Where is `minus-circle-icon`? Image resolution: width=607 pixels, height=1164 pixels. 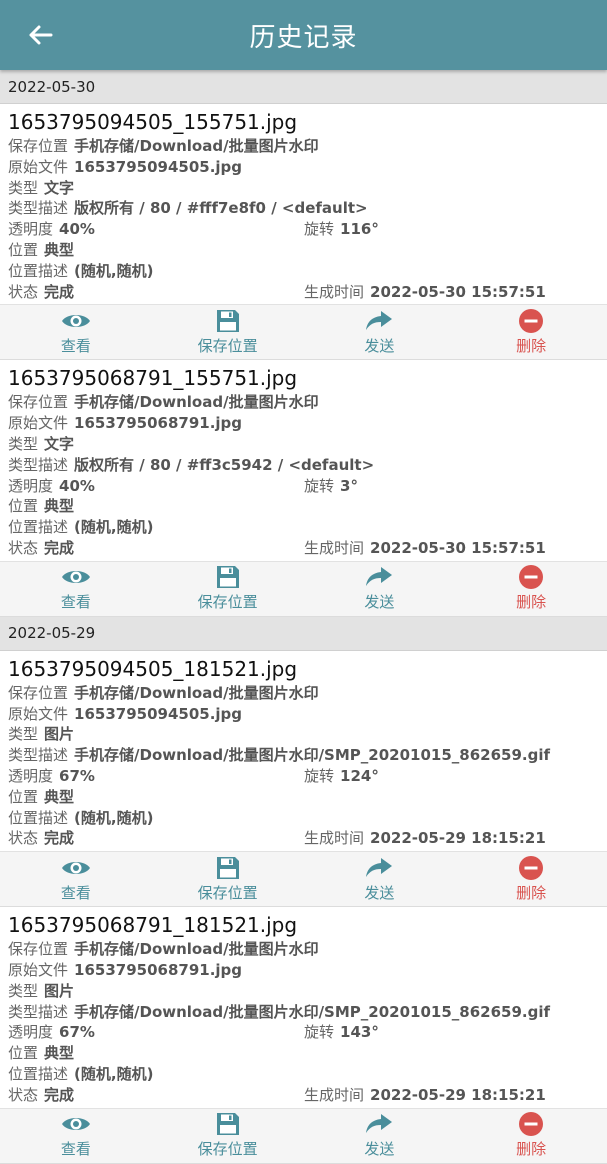 minus-circle-icon is located at coordinates (531, 577).